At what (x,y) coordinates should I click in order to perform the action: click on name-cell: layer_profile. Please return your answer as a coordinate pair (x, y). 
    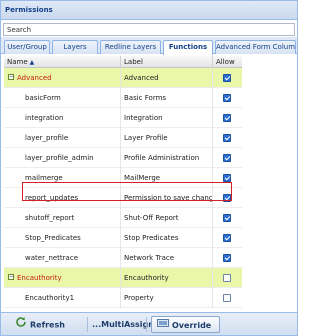
    Looking at the image, I should click on (62, 138).